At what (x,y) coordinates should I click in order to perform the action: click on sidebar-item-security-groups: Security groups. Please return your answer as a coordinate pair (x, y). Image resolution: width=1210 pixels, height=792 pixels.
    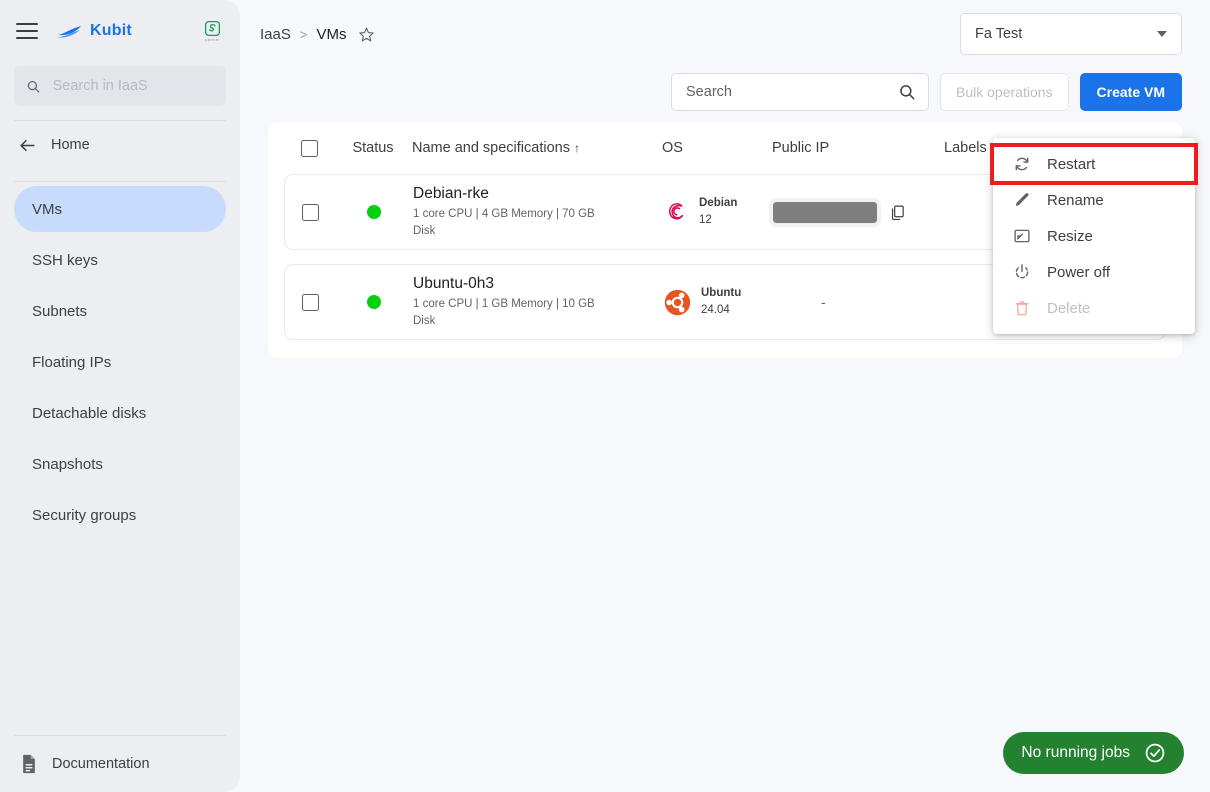
    Looking at the image, I should click on (120, 515).